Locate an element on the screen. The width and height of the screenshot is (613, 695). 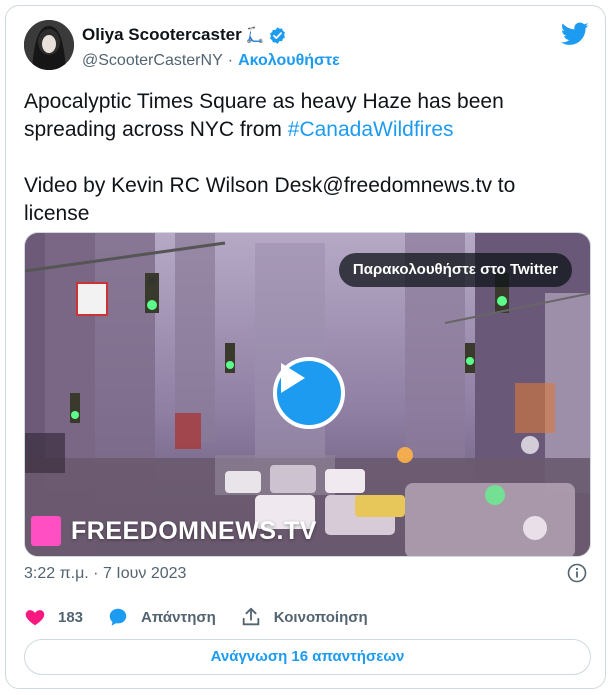
verified-badge-icon is located at coordinates (278, 35).